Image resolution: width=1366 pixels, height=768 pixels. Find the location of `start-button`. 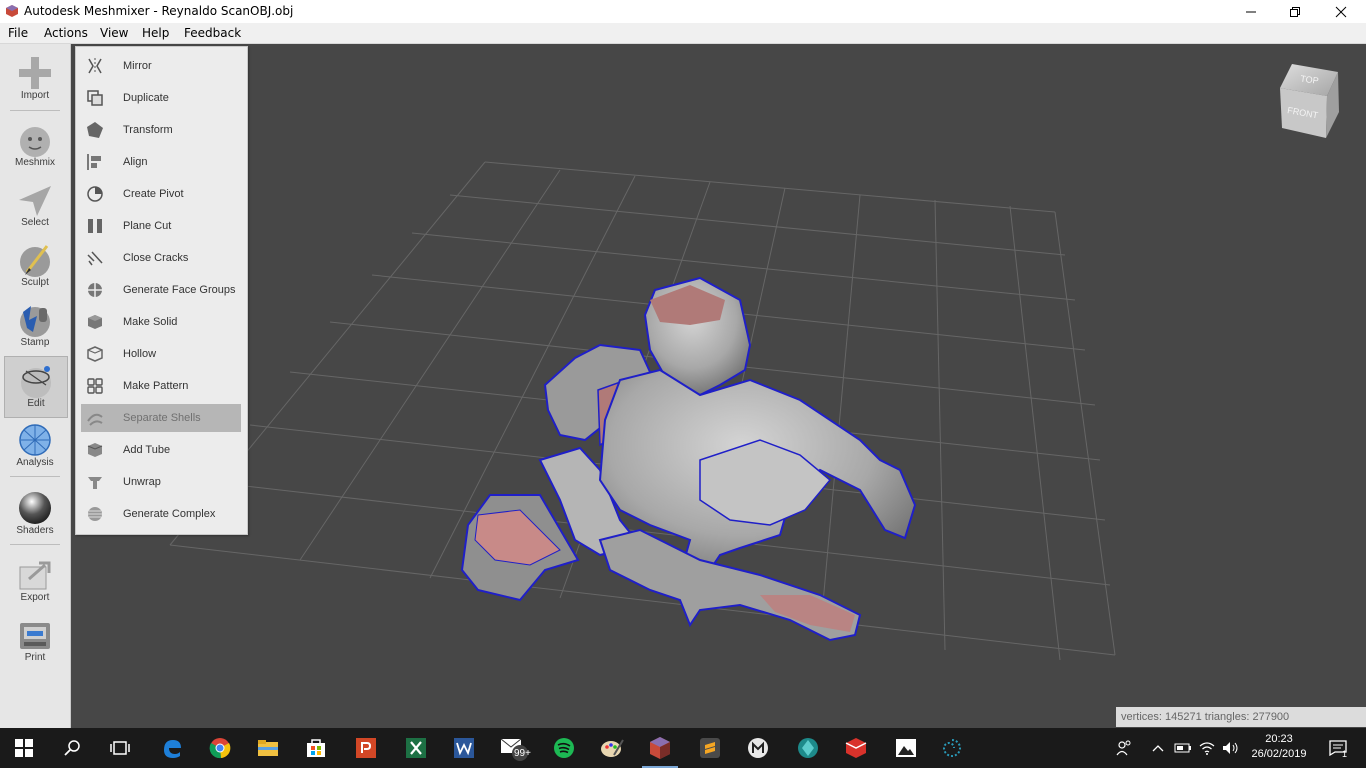

start-button is located at coordinates (24, 748).